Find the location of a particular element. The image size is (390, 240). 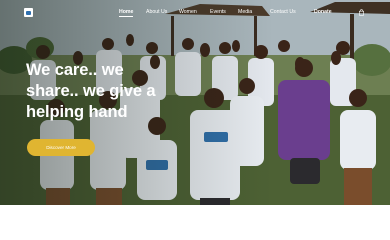

nav-women: Women is located at coordinates (188, 12).